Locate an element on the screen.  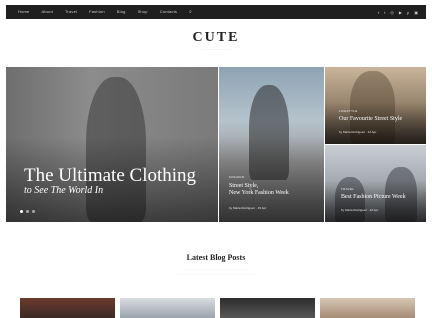
nav-item-about: About is located at coordinates (46, 12).